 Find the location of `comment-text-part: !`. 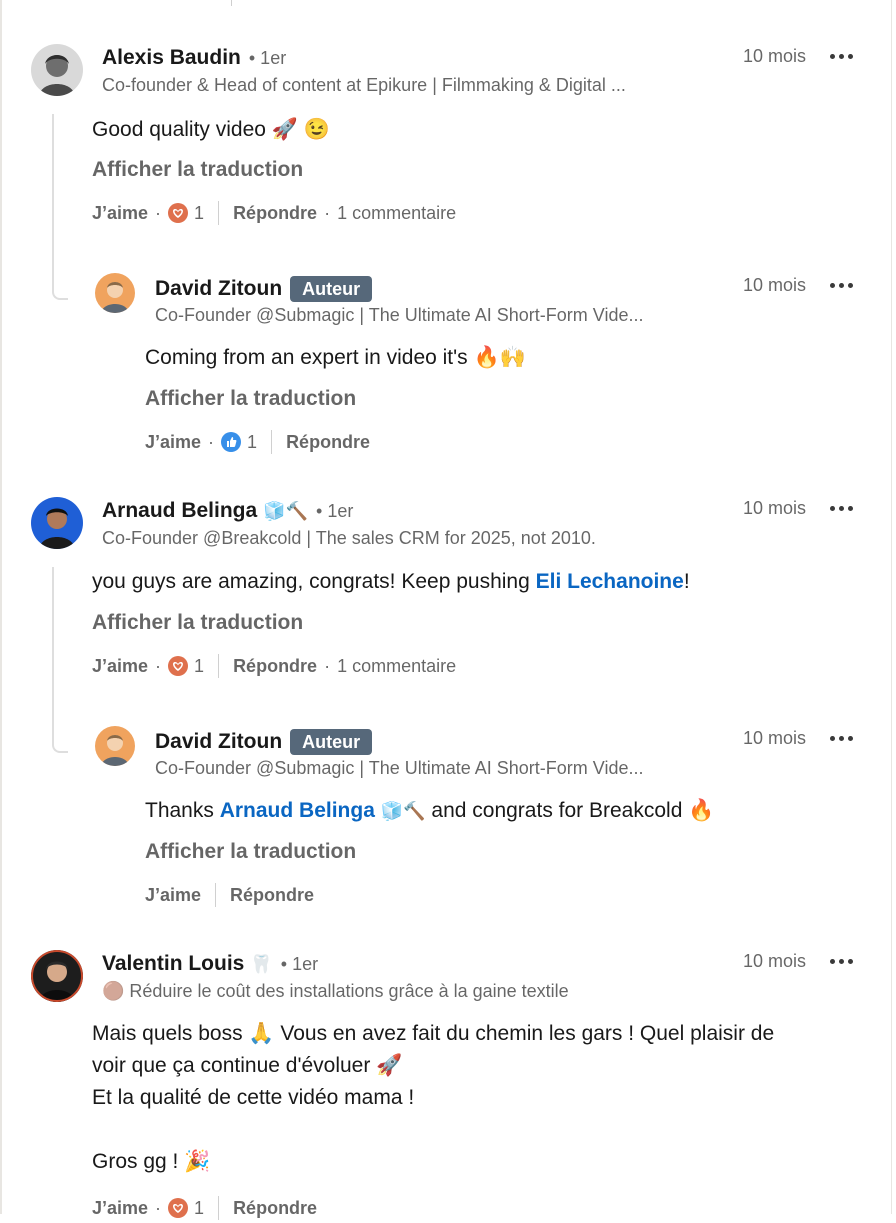

comment-text-part: ! is located at coordinates (686, 581).